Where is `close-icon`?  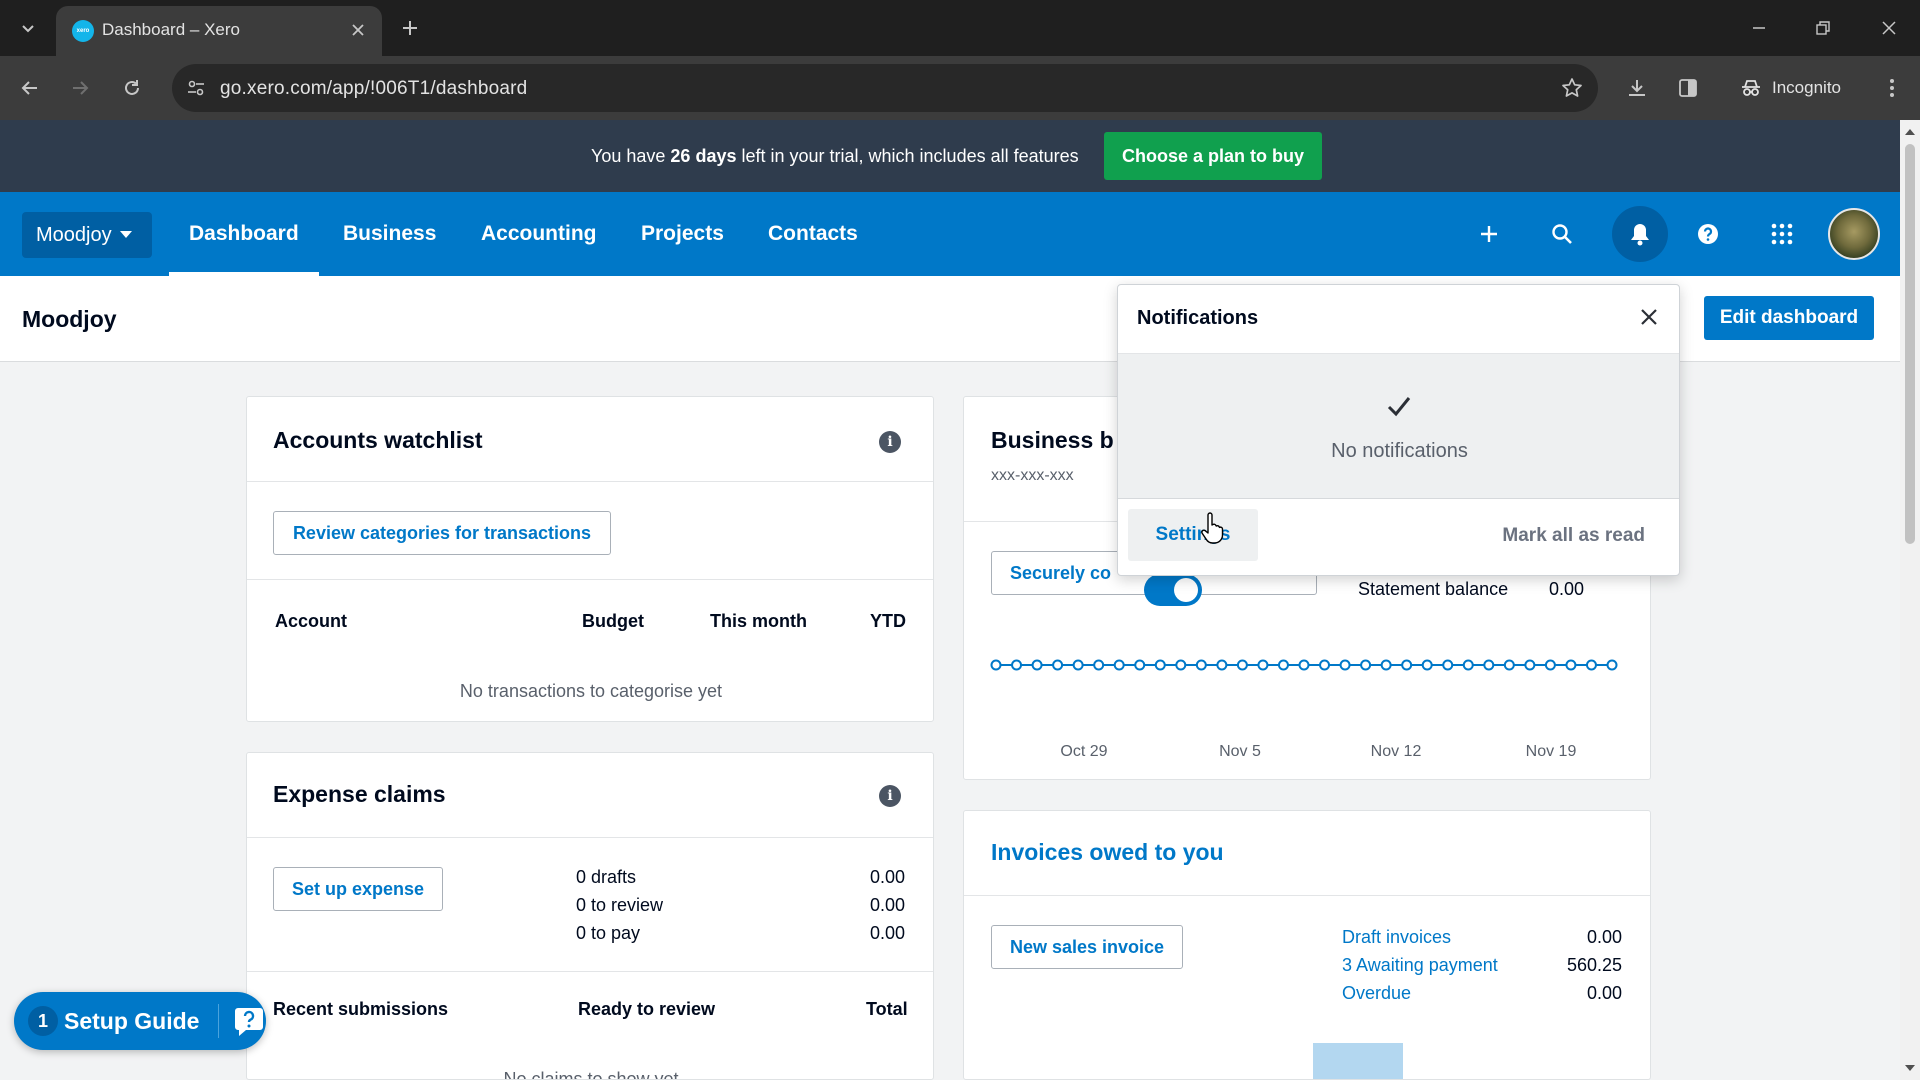 close-icon is located at coordinates (1649, 317).